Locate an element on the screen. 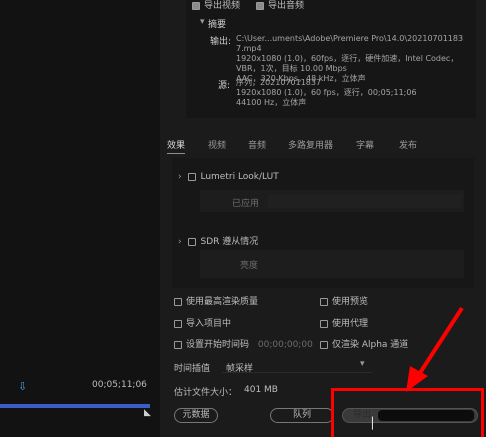 This screenshot has width=486, height=437. render-alpha-option: 仅渲染 Alpha 通道 is located at coordinates (364, 343).